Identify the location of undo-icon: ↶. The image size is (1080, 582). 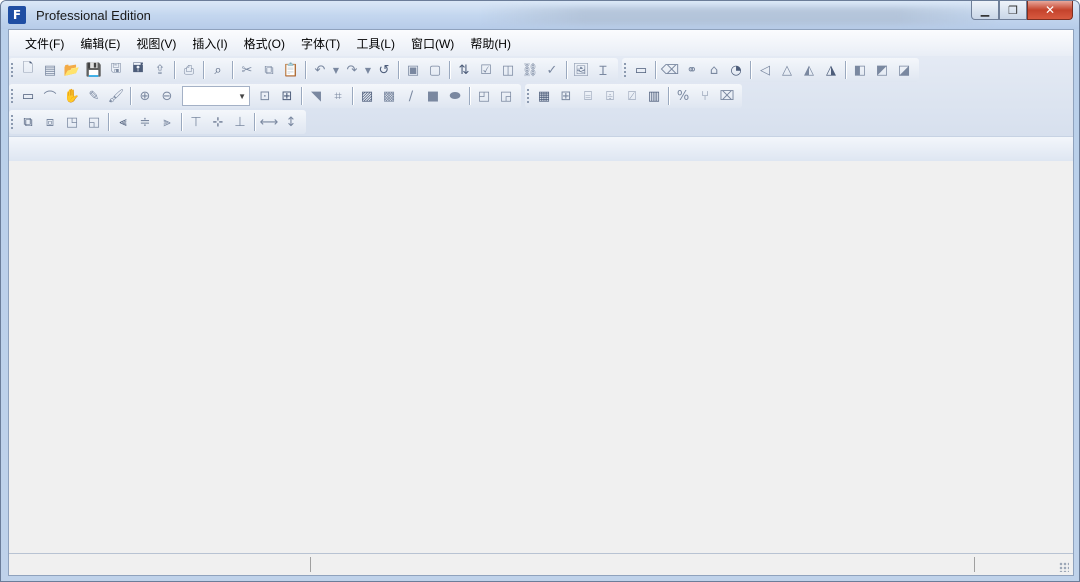
(320, 70).